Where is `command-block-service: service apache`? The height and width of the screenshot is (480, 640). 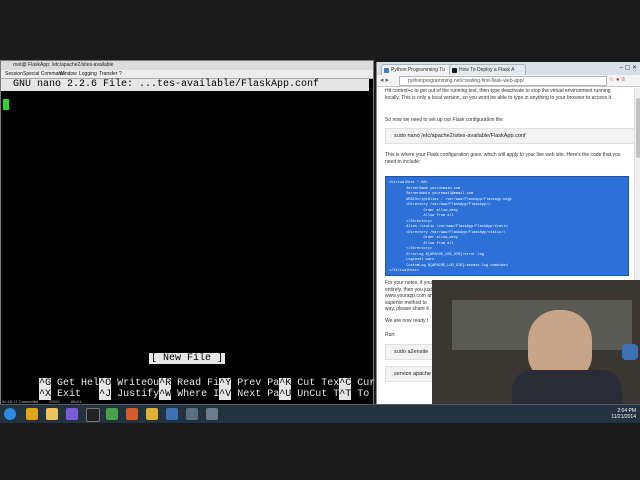 command-block-service: service apache is located at coordinates (409, 374).